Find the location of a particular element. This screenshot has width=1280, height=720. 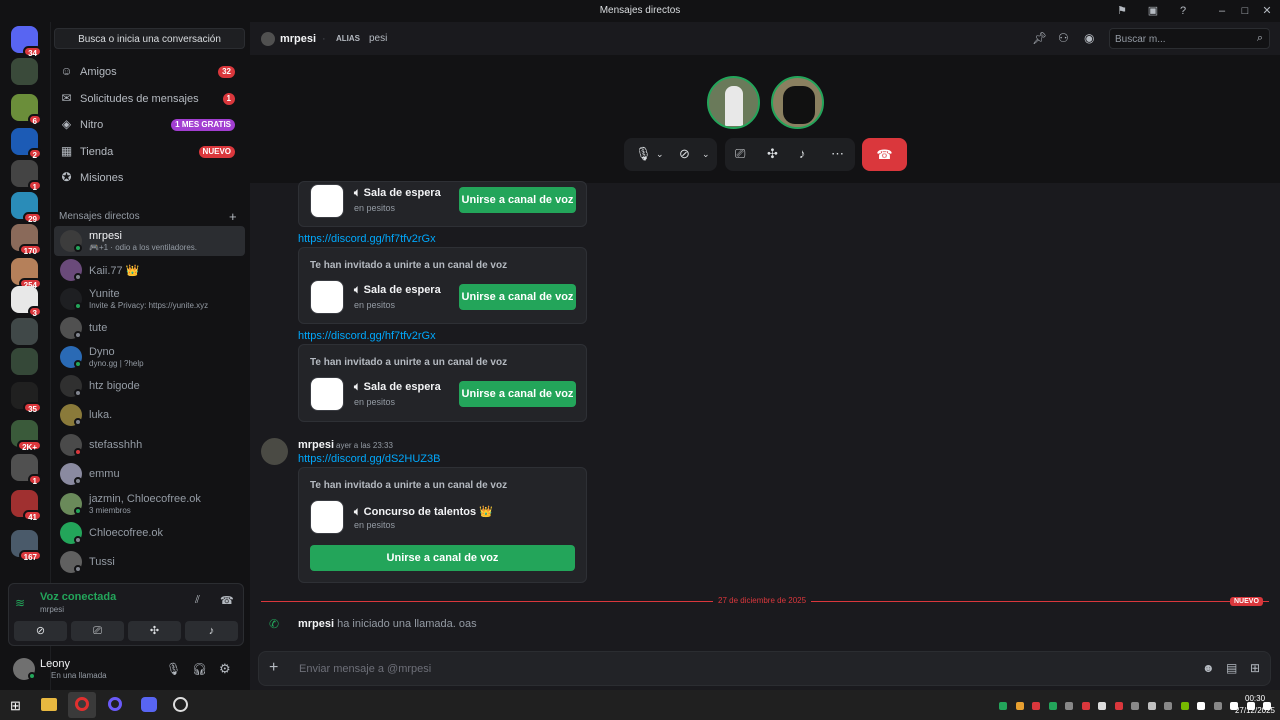

message-composer: + Enviar mensaje a @mrpesi ☻ ▤ ⊞ is located at coordinates (764, 668).